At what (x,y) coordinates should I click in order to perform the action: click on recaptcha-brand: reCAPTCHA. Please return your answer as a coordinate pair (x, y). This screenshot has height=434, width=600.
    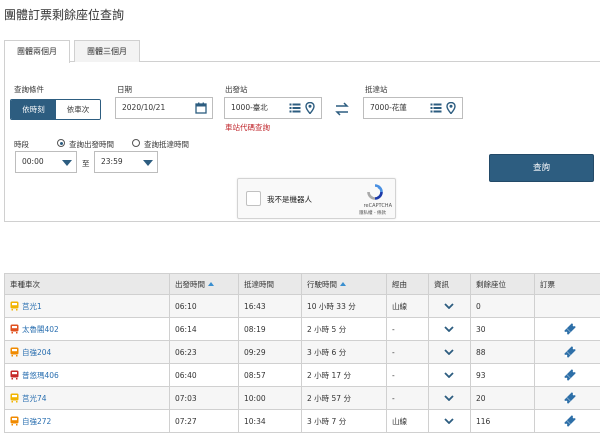
    Looking at the image, I should click on (377, 206).